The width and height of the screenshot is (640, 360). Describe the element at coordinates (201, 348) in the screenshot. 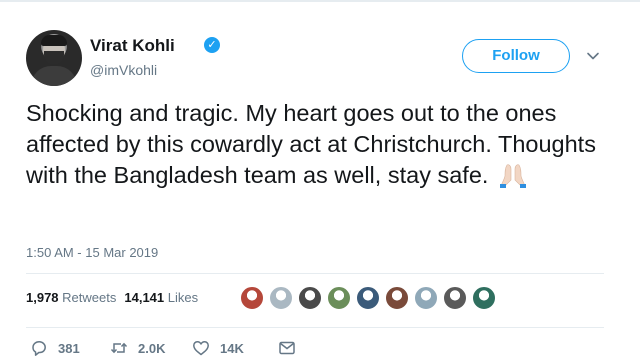

I see `heart-icon` at that location.